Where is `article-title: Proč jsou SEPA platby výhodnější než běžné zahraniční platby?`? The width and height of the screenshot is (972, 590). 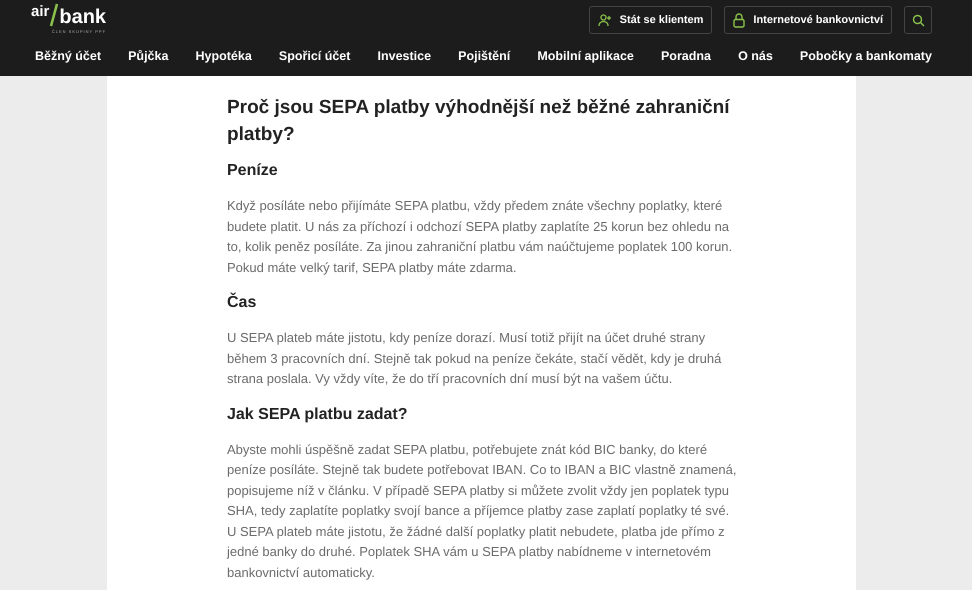 article-title: Proč jsou SEPA platby výhodnější než běžné zahraniční platby? is located at coordinates (479, 121).